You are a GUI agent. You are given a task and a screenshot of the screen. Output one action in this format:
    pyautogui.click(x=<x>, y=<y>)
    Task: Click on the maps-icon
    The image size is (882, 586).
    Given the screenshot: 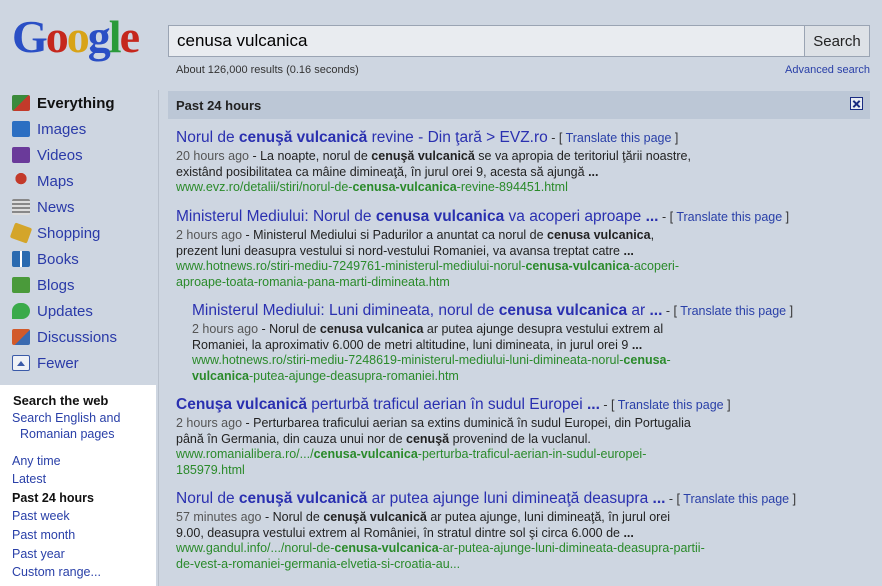 What is the action you would take?
    pyautogui.click(x=21, y=181)
    